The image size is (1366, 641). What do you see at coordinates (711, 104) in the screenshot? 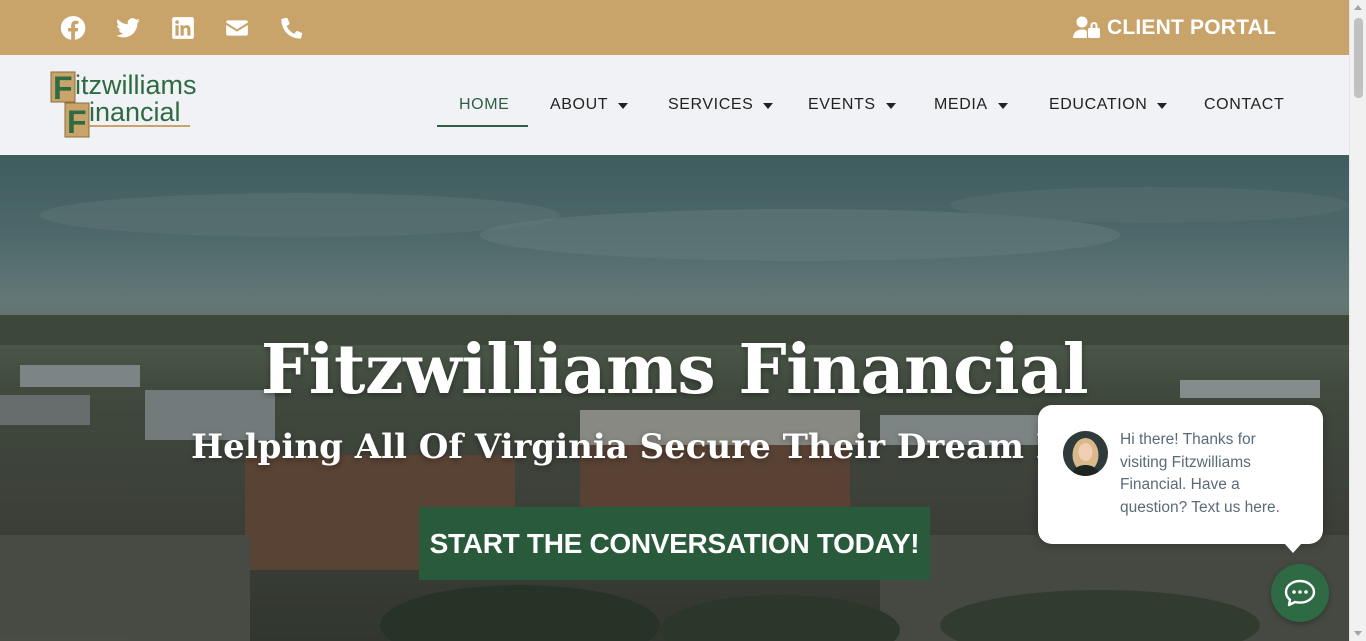
I see `nav-services-label: SERVICES` at bounding box center [711, 104].